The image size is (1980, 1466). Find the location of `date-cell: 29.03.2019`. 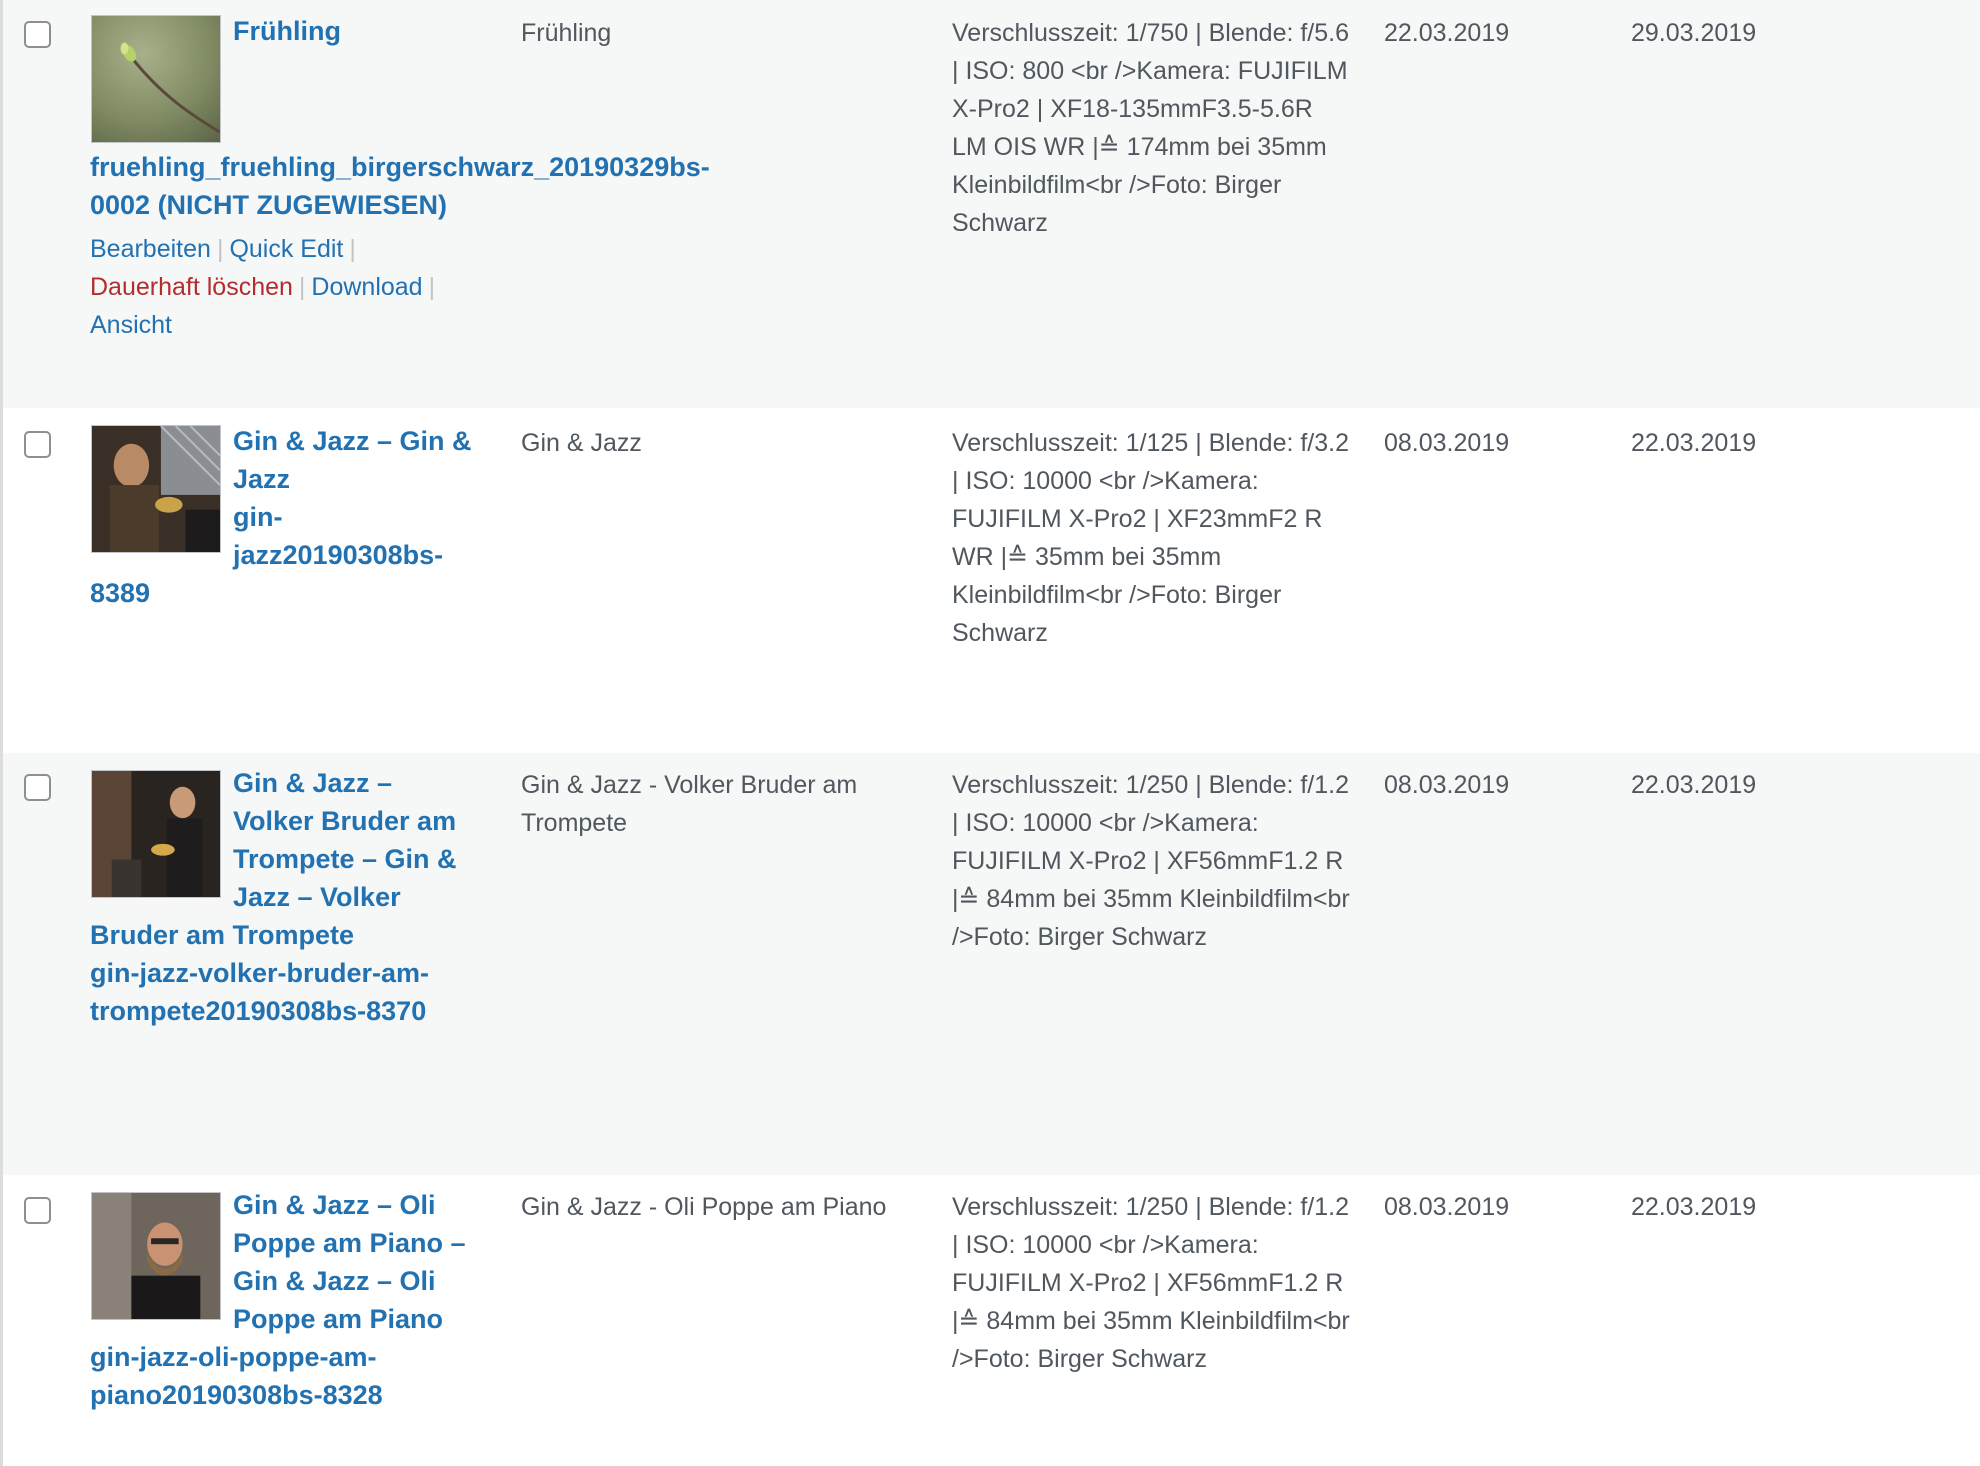

date-cell: 29.03.2019 is located at coordinates (1694, 33).